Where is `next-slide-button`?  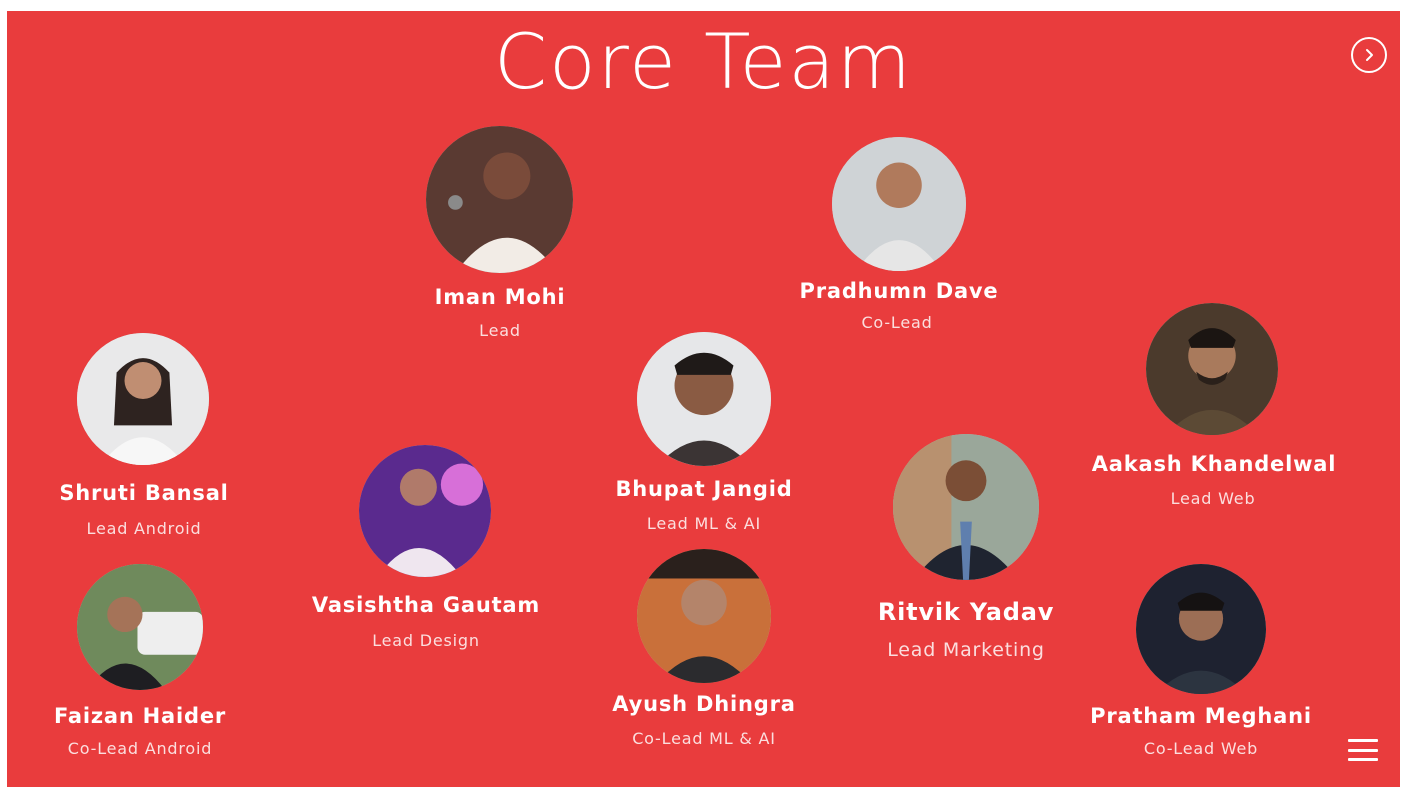
next-slide-button is located at coordinates (1369, 55).